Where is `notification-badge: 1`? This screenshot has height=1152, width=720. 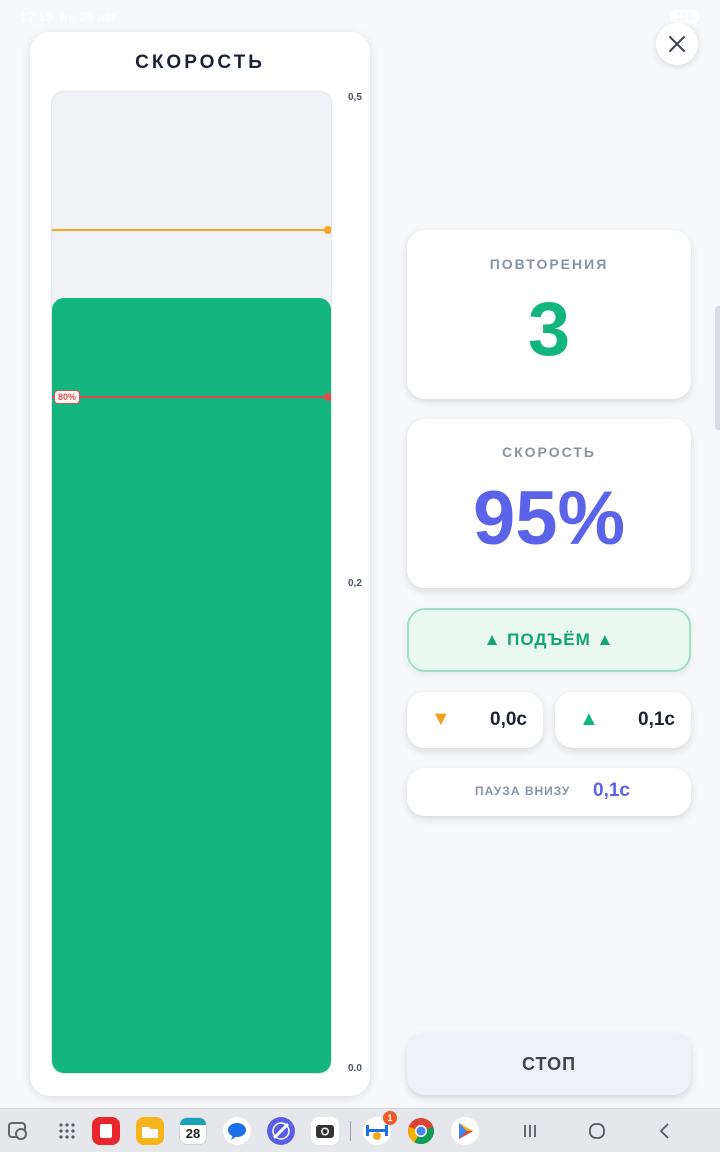 notification-badge: 1 is located at coordinates (390, 1118).